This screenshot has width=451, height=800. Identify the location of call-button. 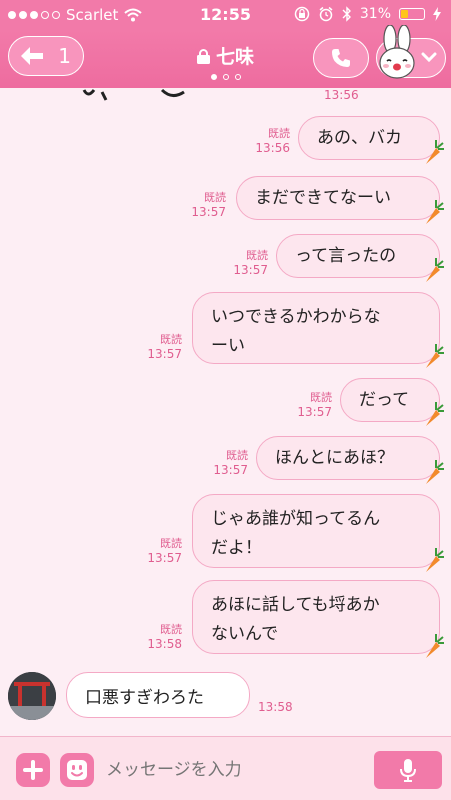
(341, 58).